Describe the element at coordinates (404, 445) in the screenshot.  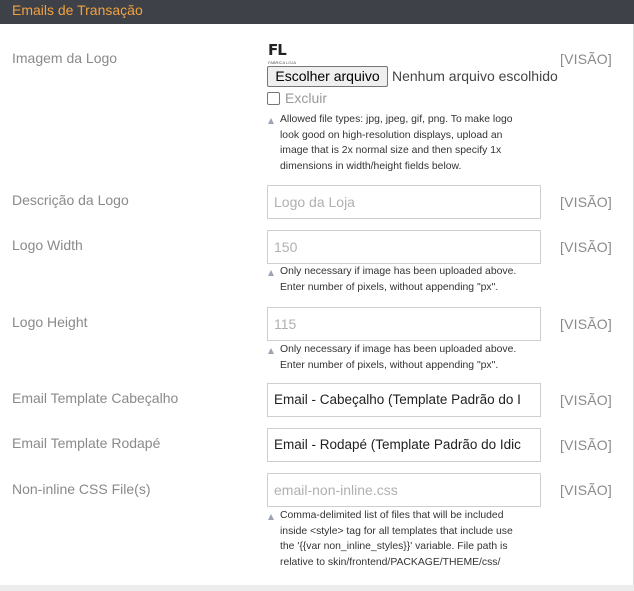
I see `footer-template-select: Email - Rodapé (Template Padrão do Idic` at that location.